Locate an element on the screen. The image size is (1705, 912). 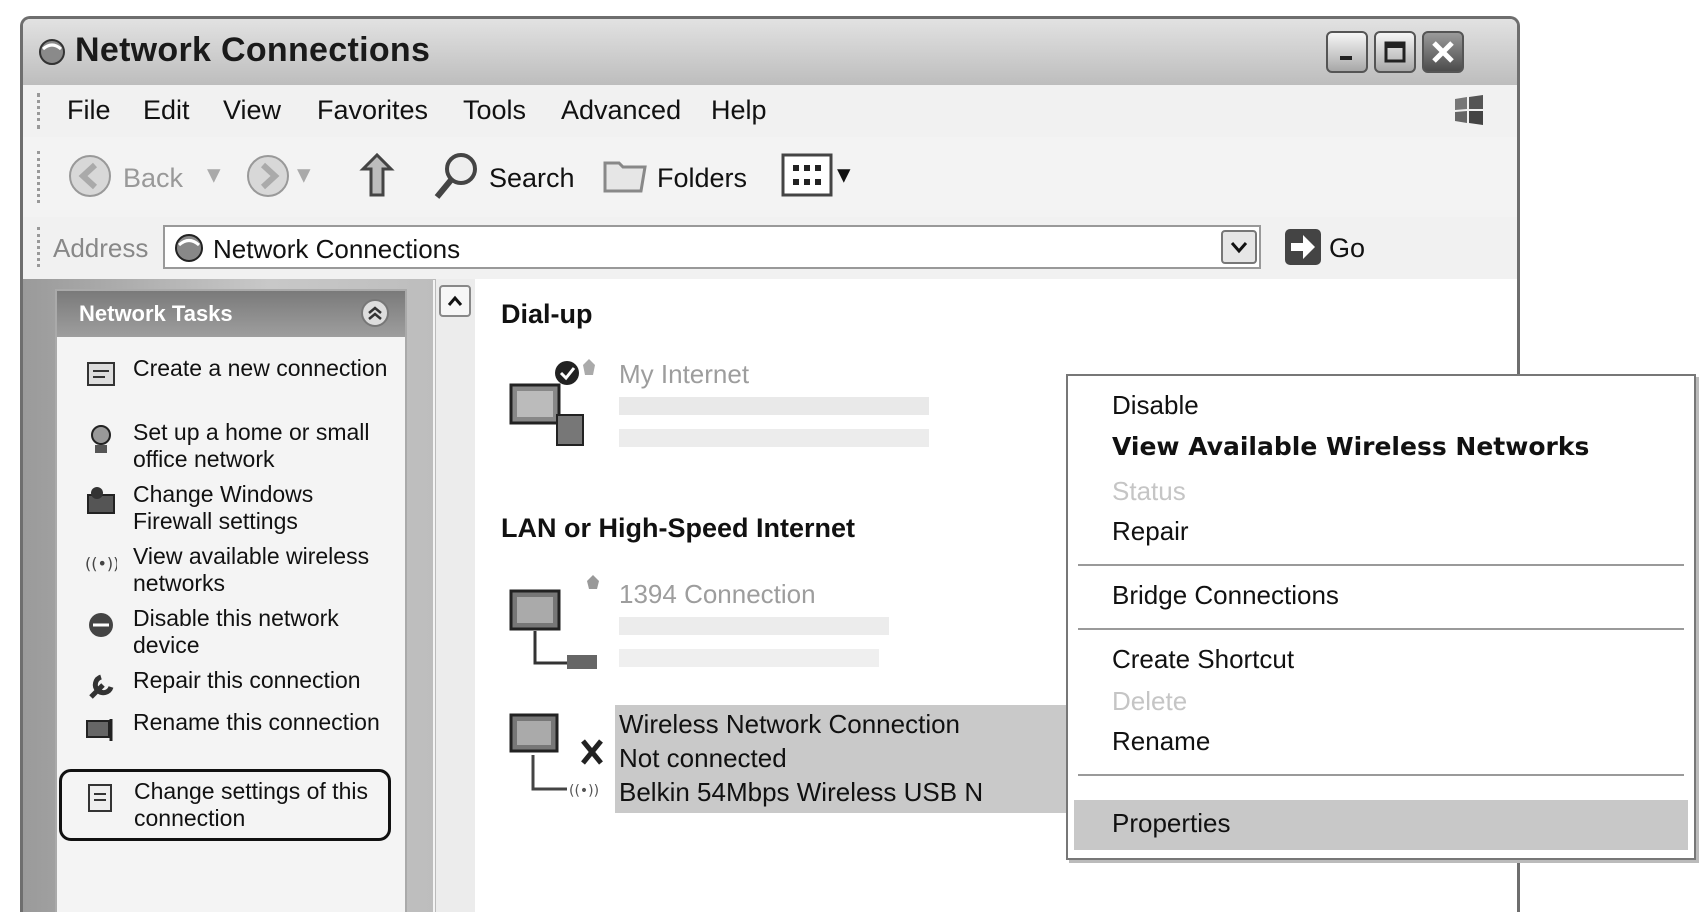
task-setup-home-network: Set up a home or small office network is located at coordinates (235, 449).